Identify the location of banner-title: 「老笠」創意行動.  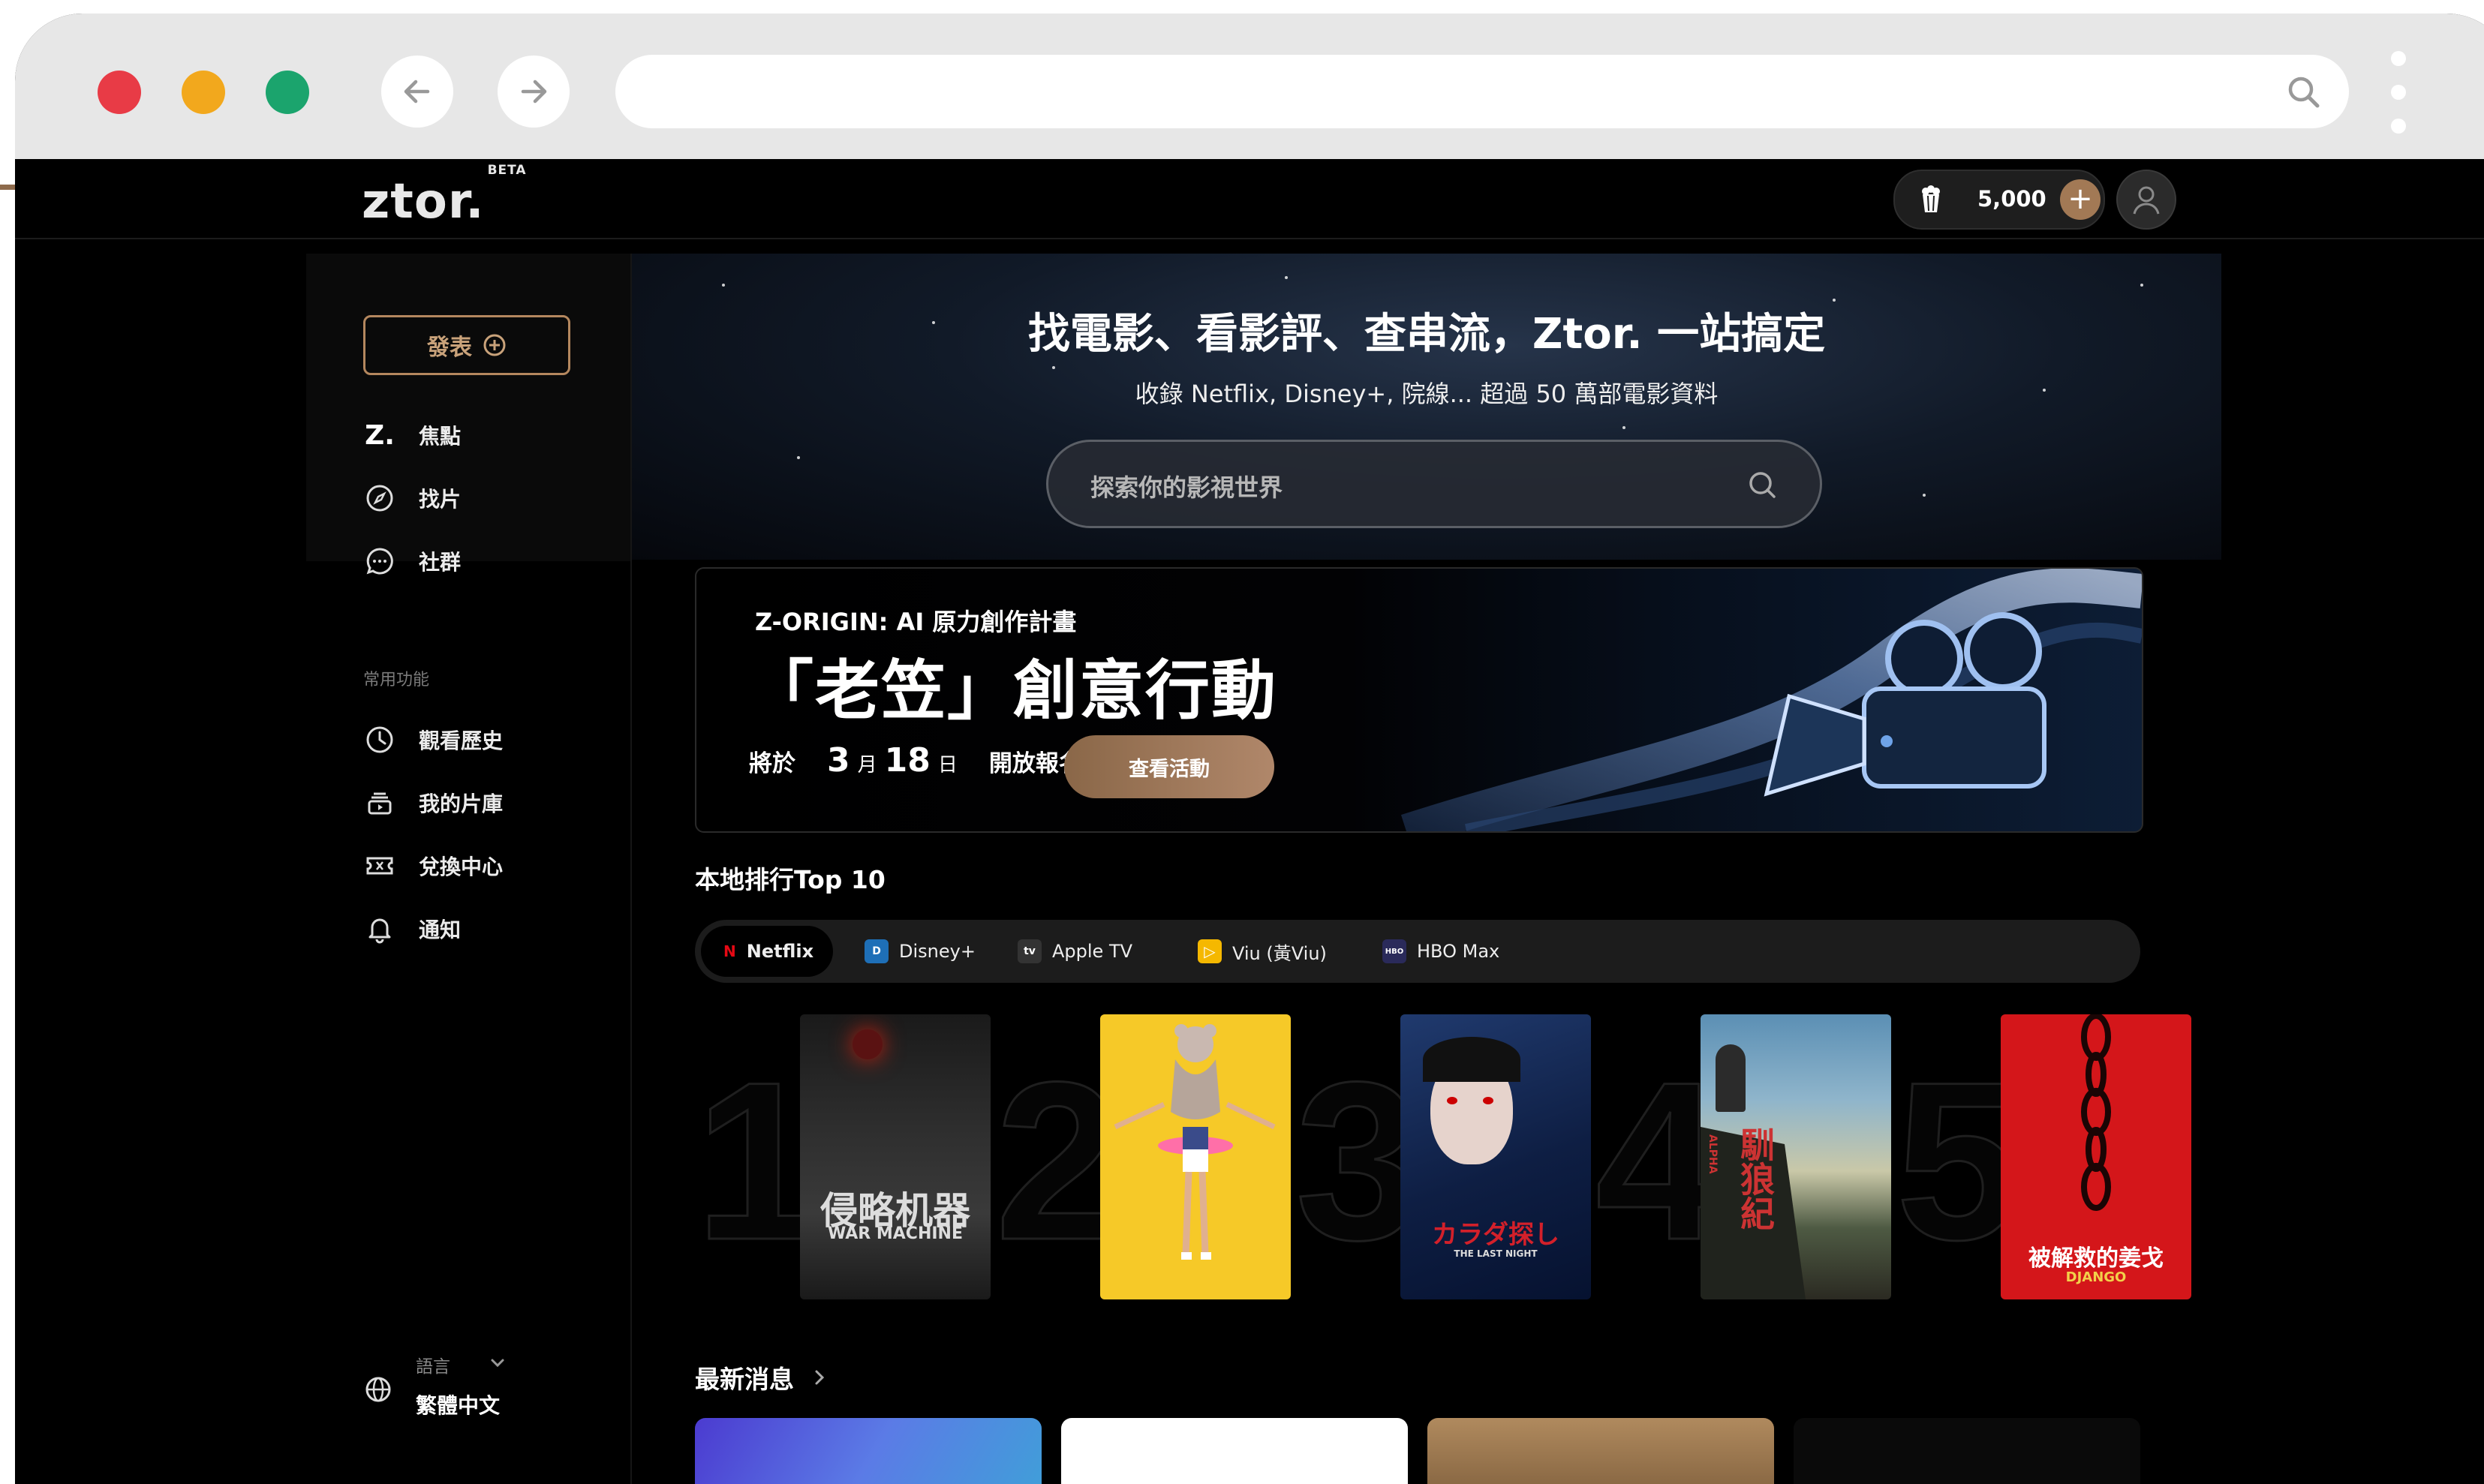
(1013, 690).